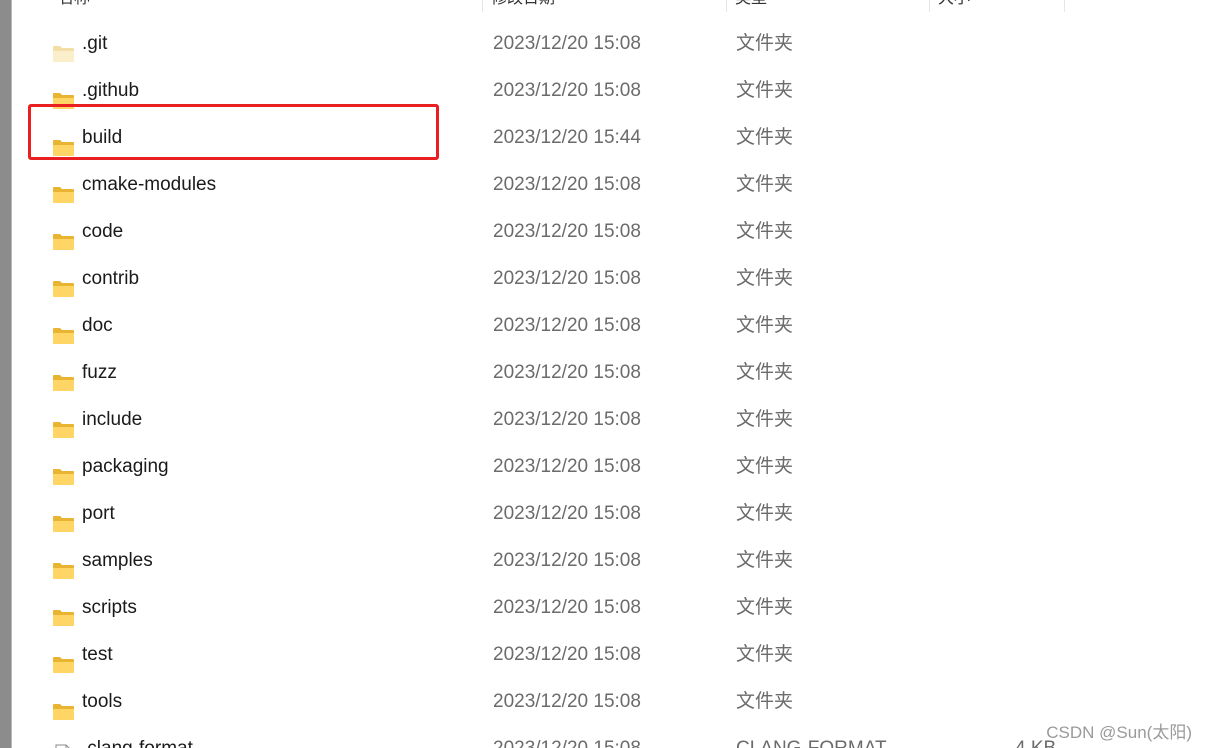 This screenshot has height=748, width=1206. What do you see at coordinates (567, 137) in the screenshot?
I see `file-modified-date: 2023/12/20 15:44` at bounding box center [567, 137].